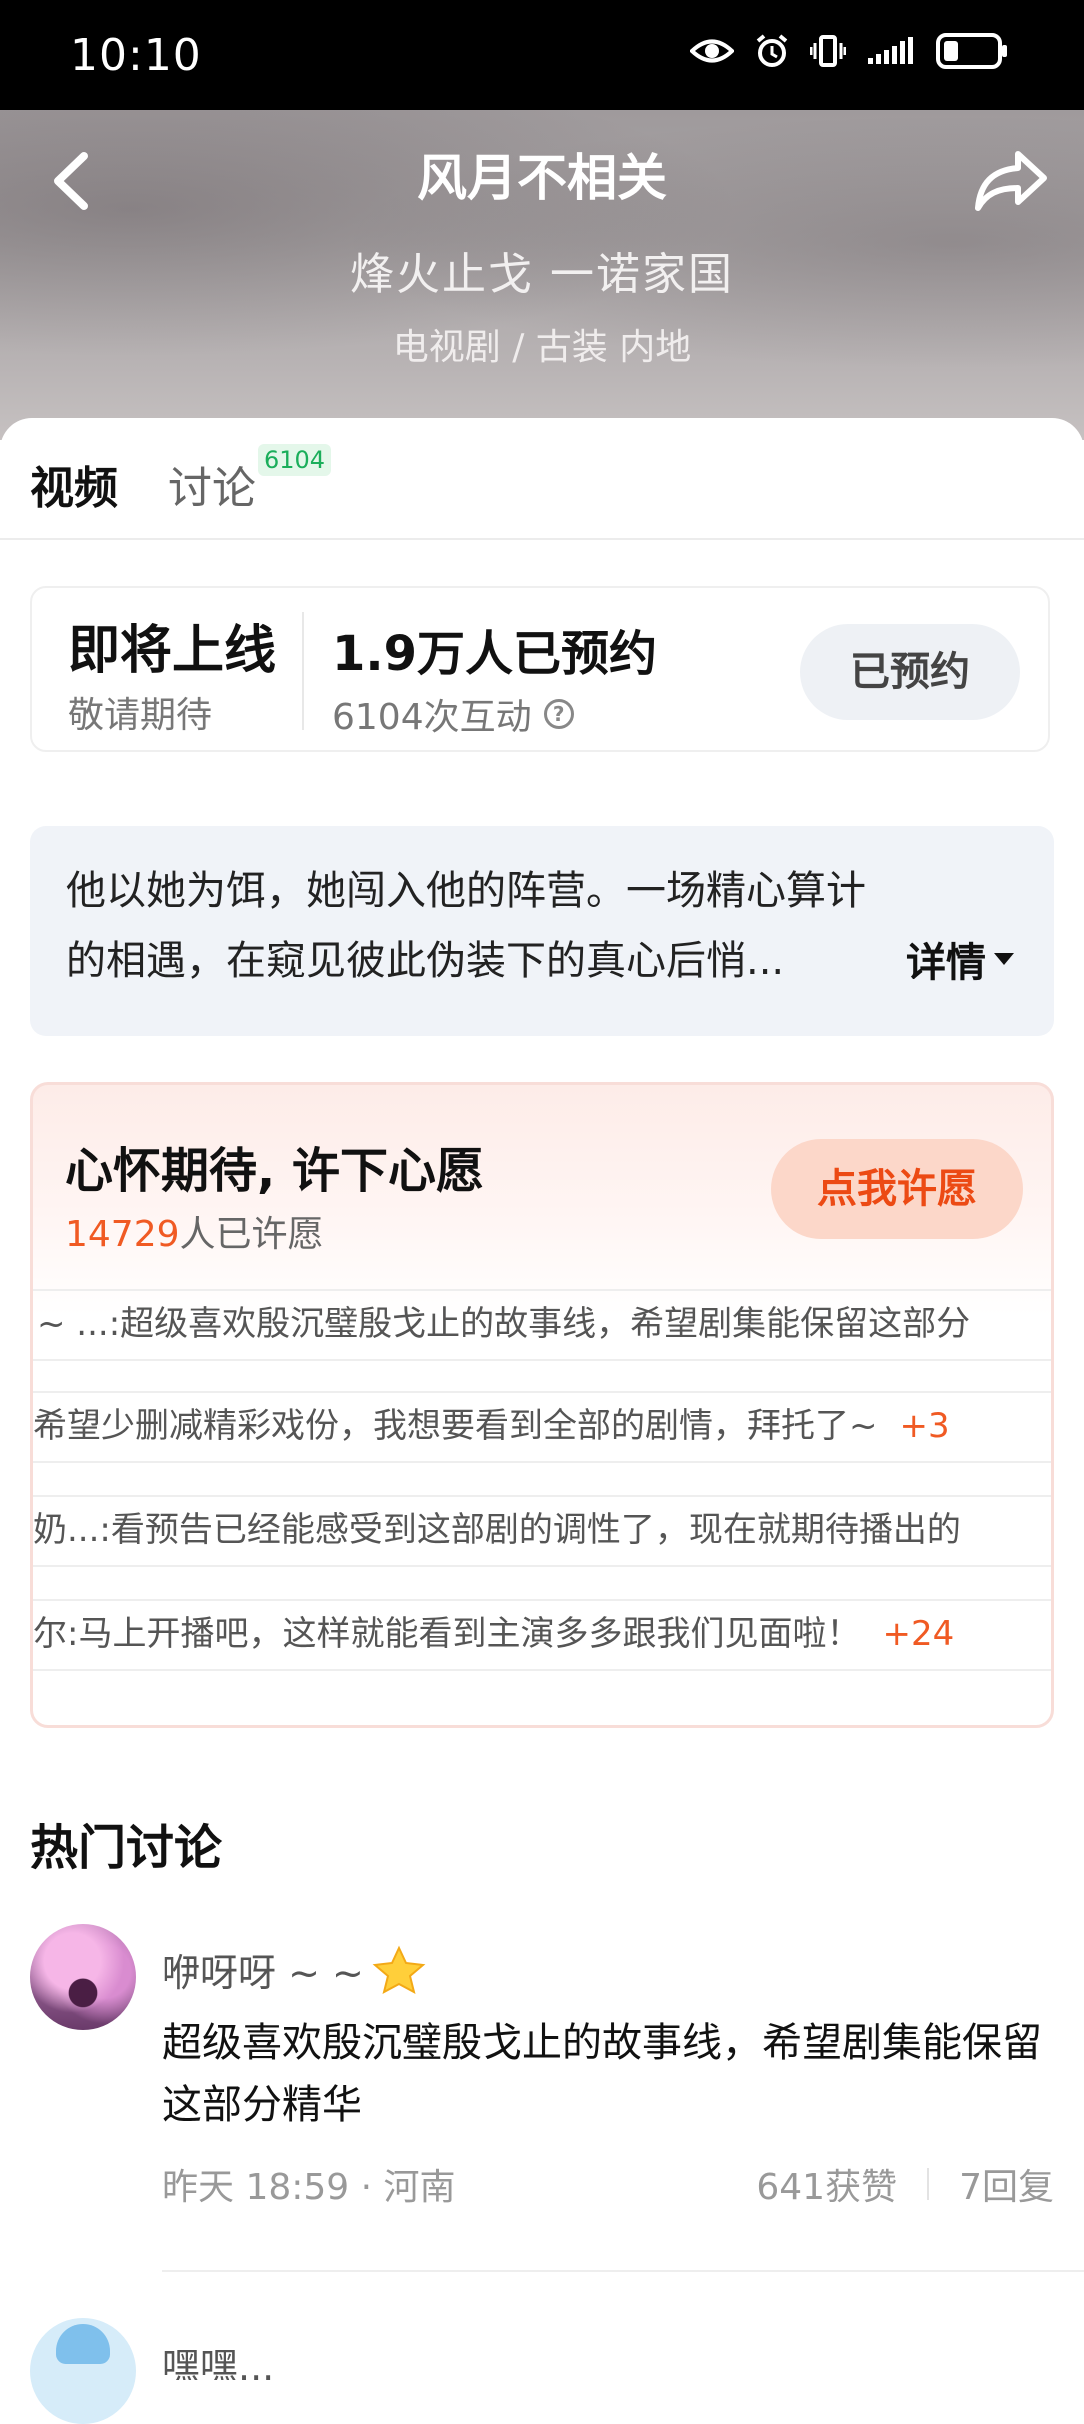 The width and height of the screenshot is (1084, 2424). Describe the element at coordinates (274, 1171) in the screenshot. I see `wish-title: 心怀期待, 许下心愿` at that location.